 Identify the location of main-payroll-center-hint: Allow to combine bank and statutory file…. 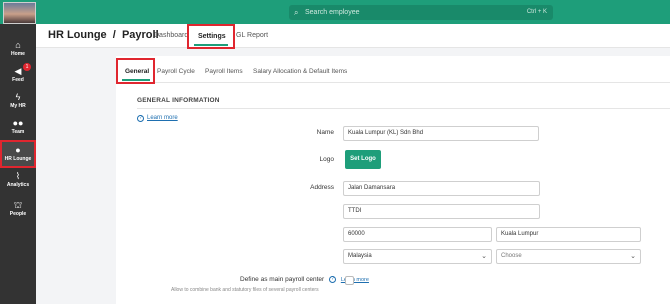
(245, 290).